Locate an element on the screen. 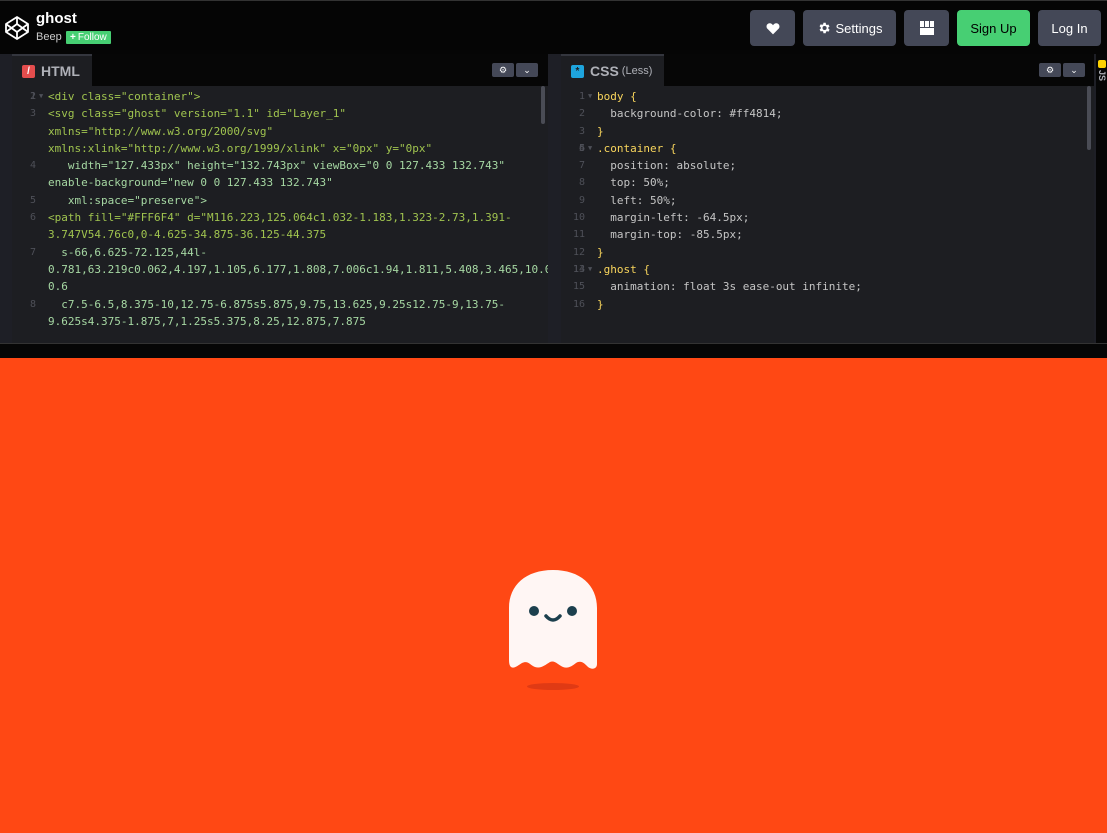 The height and width of the screenshot is (833, 1107). code-line: 14 .ghost { is located at coordinates (827, 269).